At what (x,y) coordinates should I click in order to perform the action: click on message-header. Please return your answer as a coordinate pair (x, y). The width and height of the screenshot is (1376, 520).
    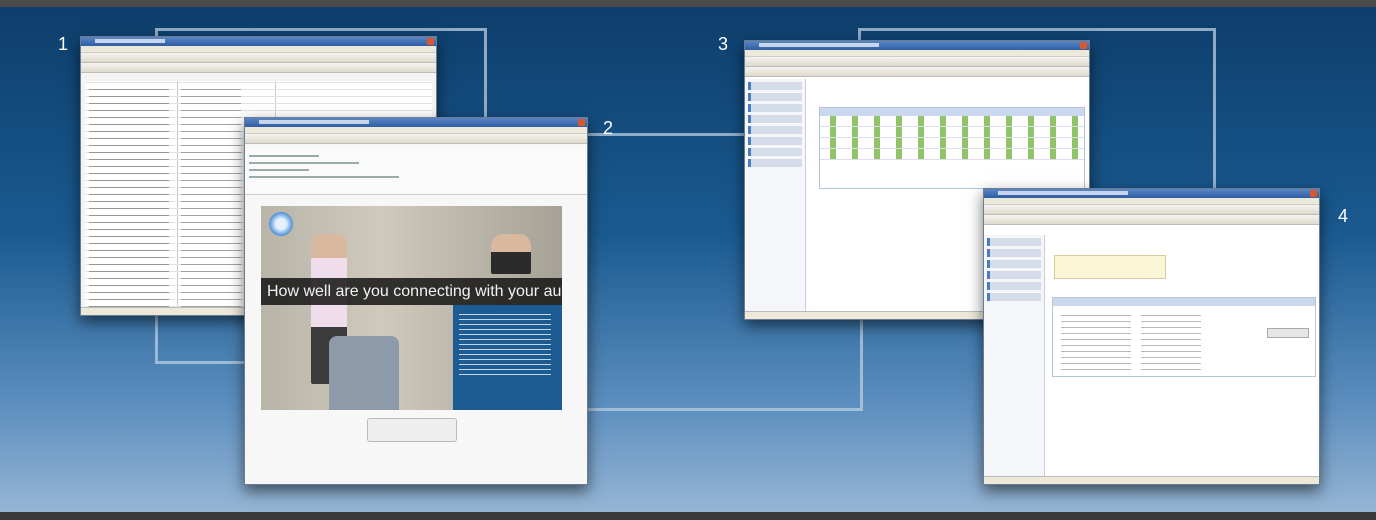
    Looking at the image, I should click on (416, 172).